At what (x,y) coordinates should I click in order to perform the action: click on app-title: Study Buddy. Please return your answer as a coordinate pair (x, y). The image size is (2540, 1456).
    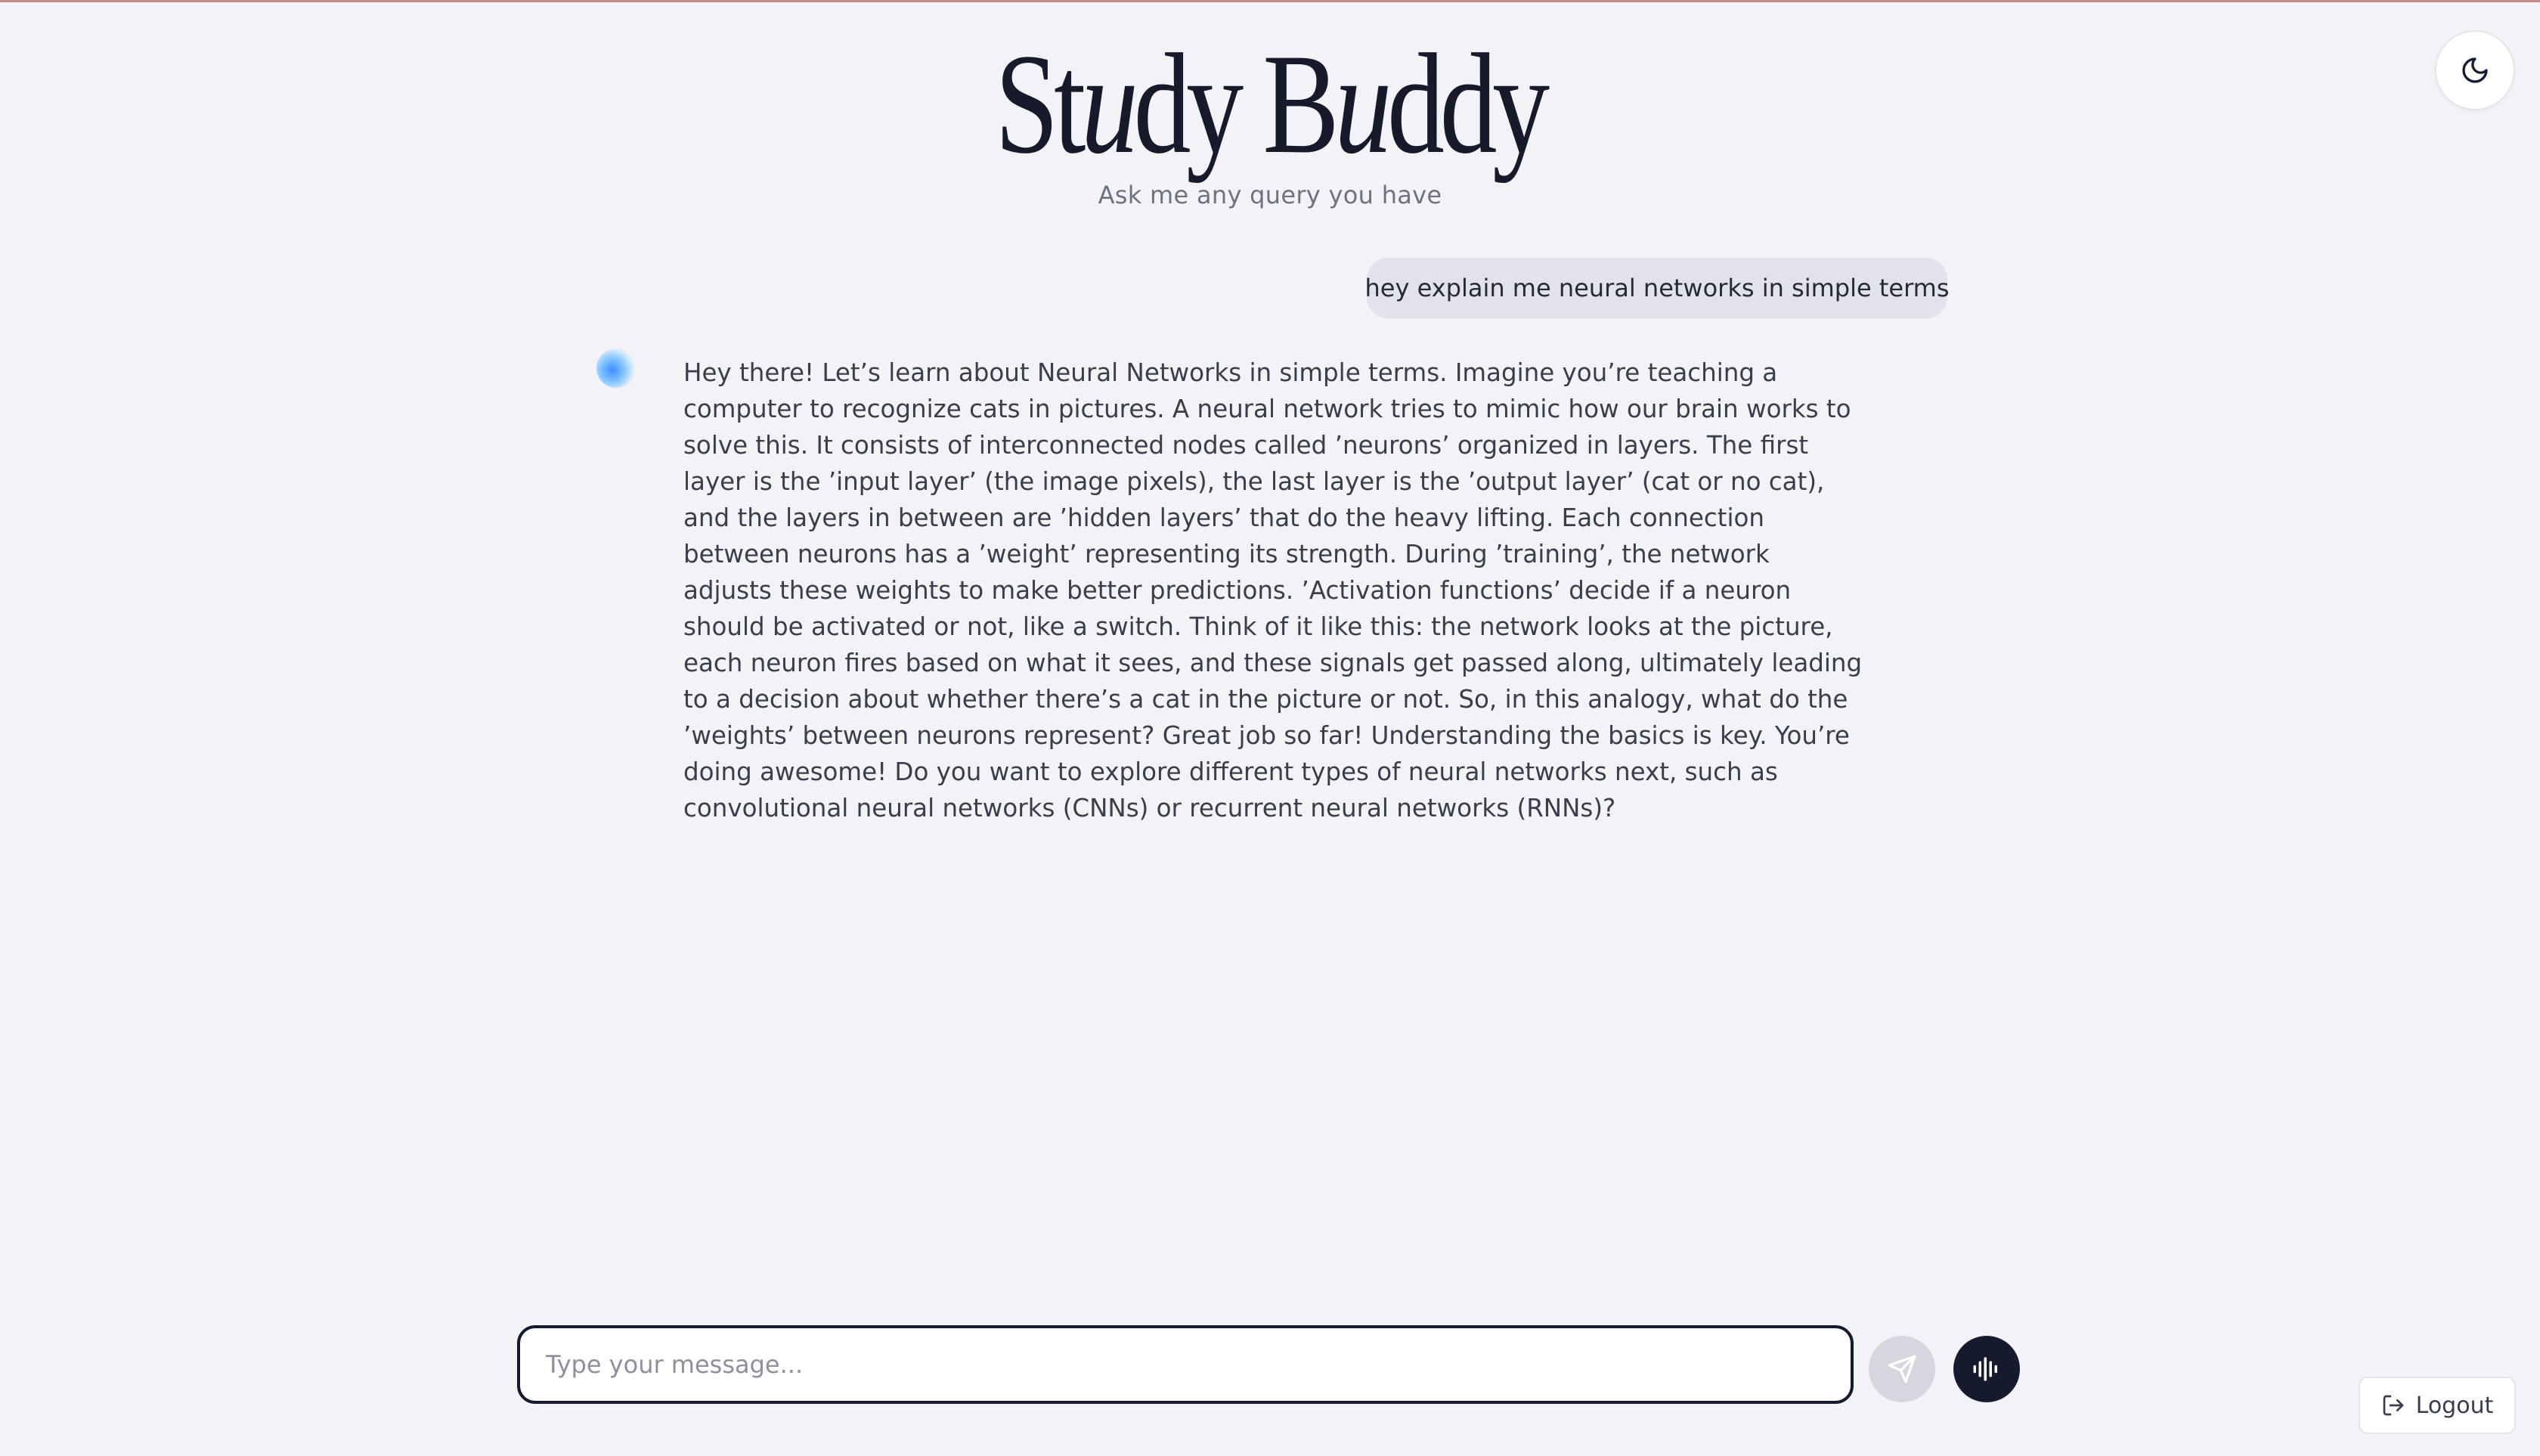
    Looking at the image, I should click on (1272, 104).